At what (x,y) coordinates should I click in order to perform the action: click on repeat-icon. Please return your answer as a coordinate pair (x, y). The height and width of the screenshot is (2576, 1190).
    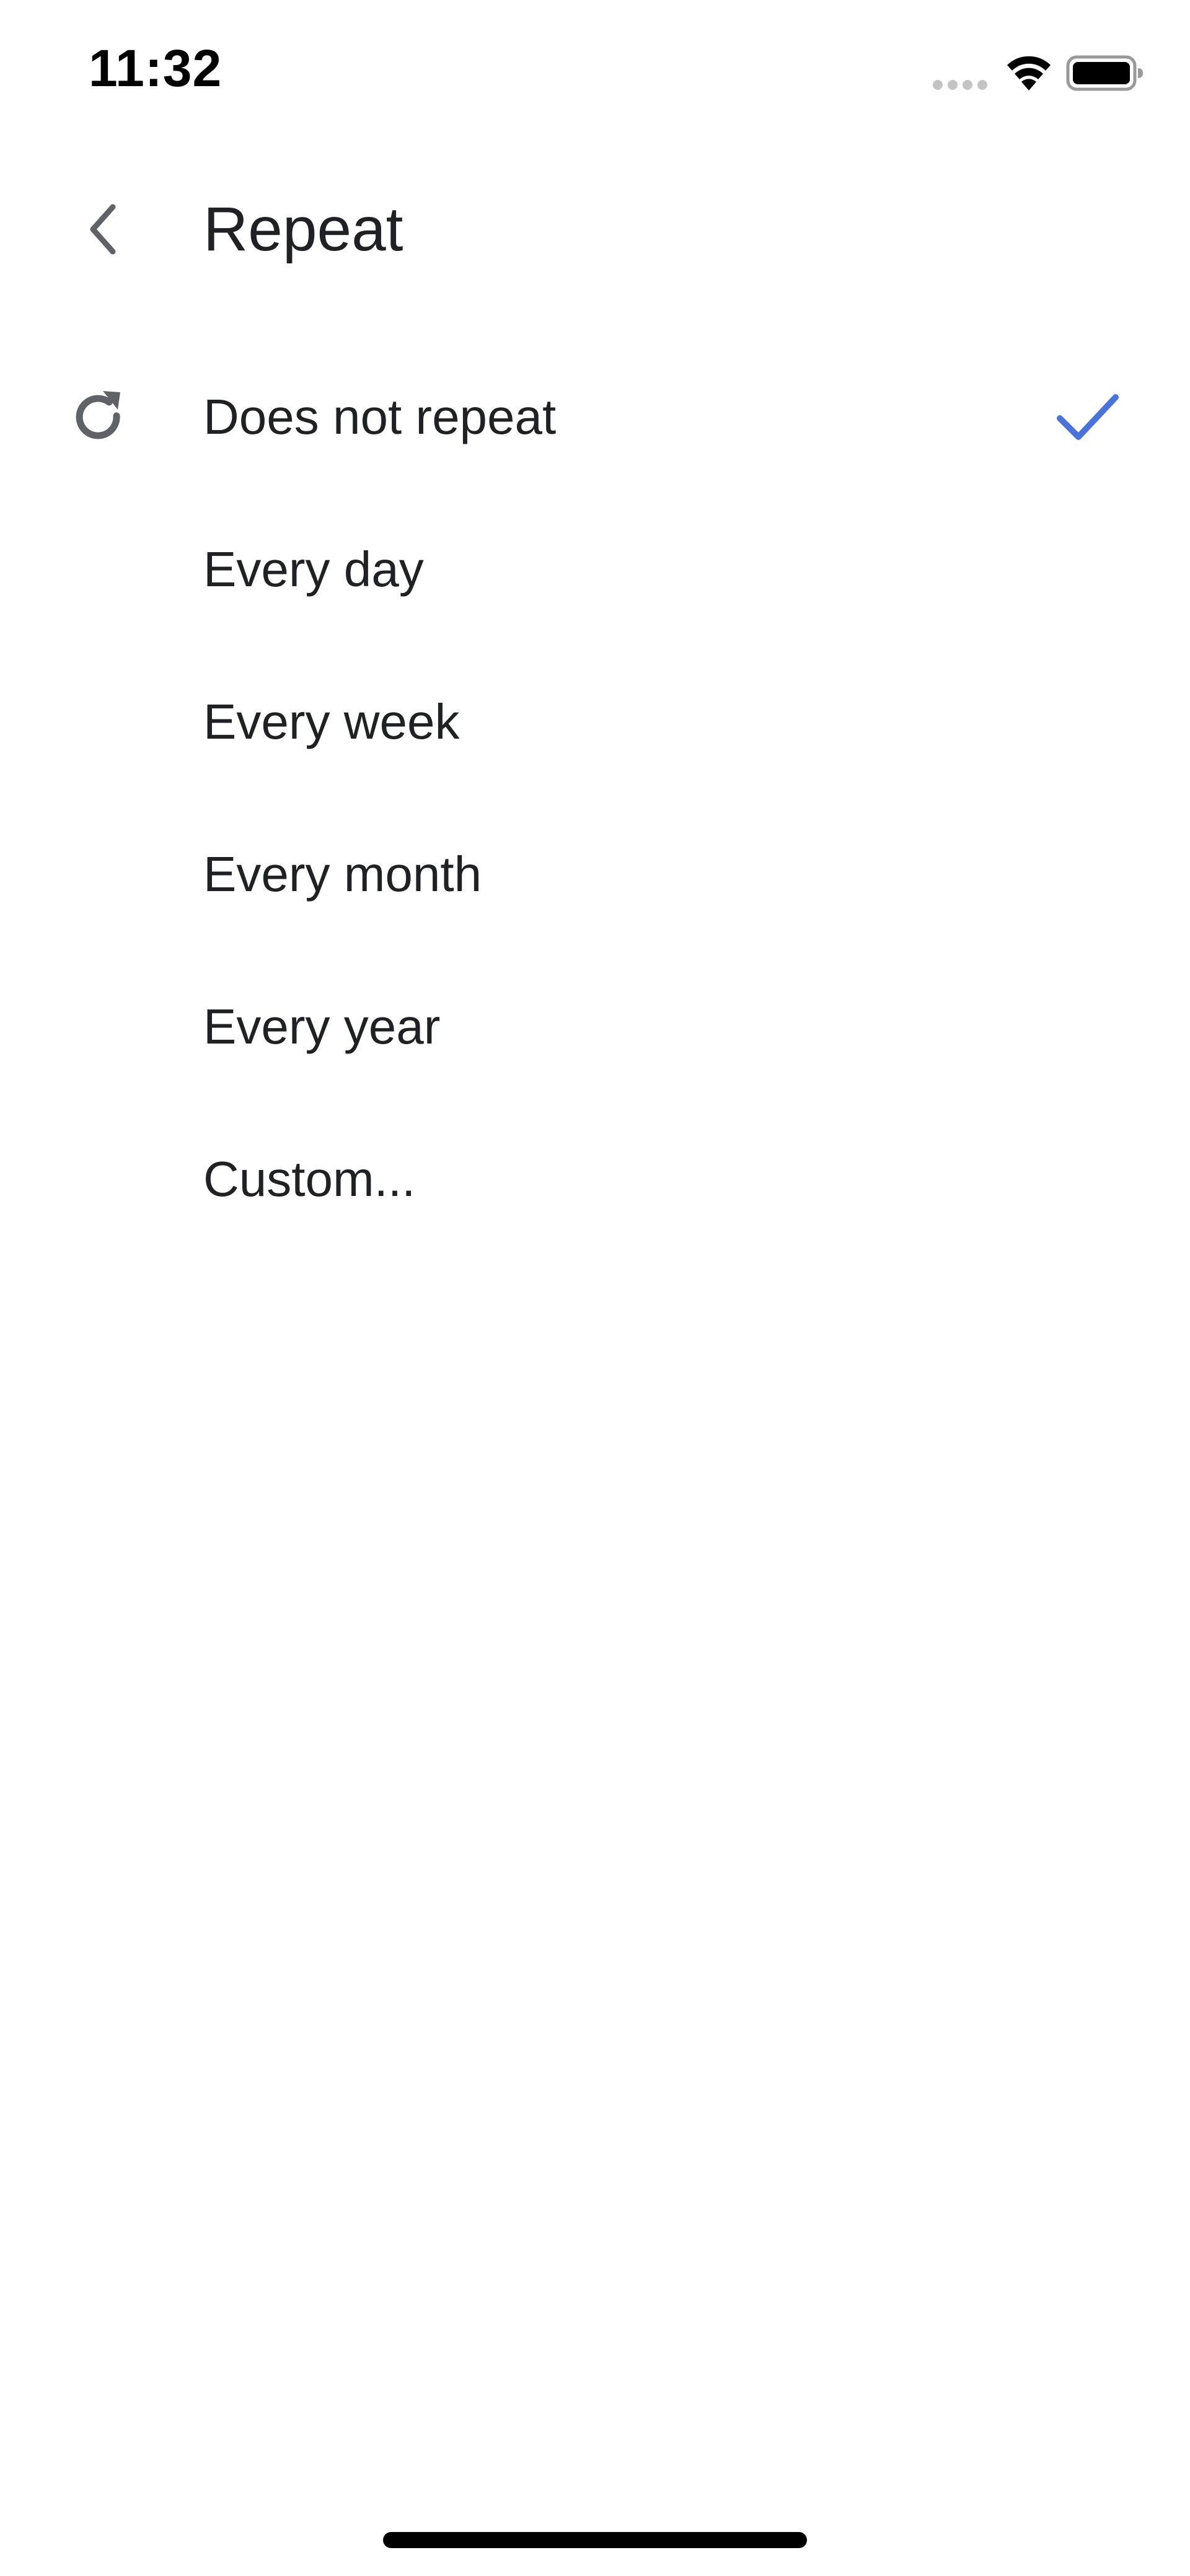
    Looking at the image, I should click on (98, 415).